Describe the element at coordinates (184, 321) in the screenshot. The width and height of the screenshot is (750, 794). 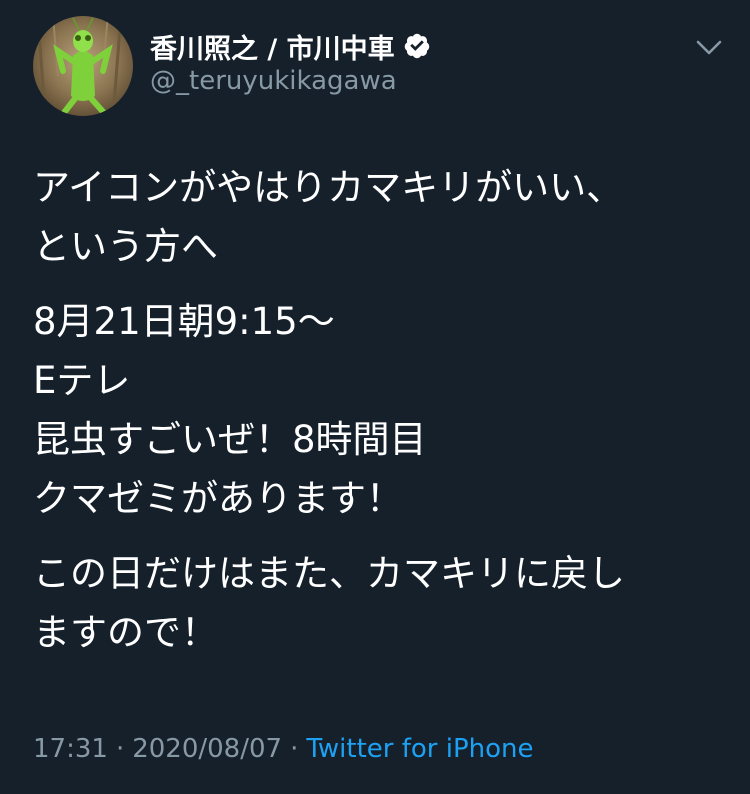
I see `tweet-line: 8月21日朝9:15〜` at that location.